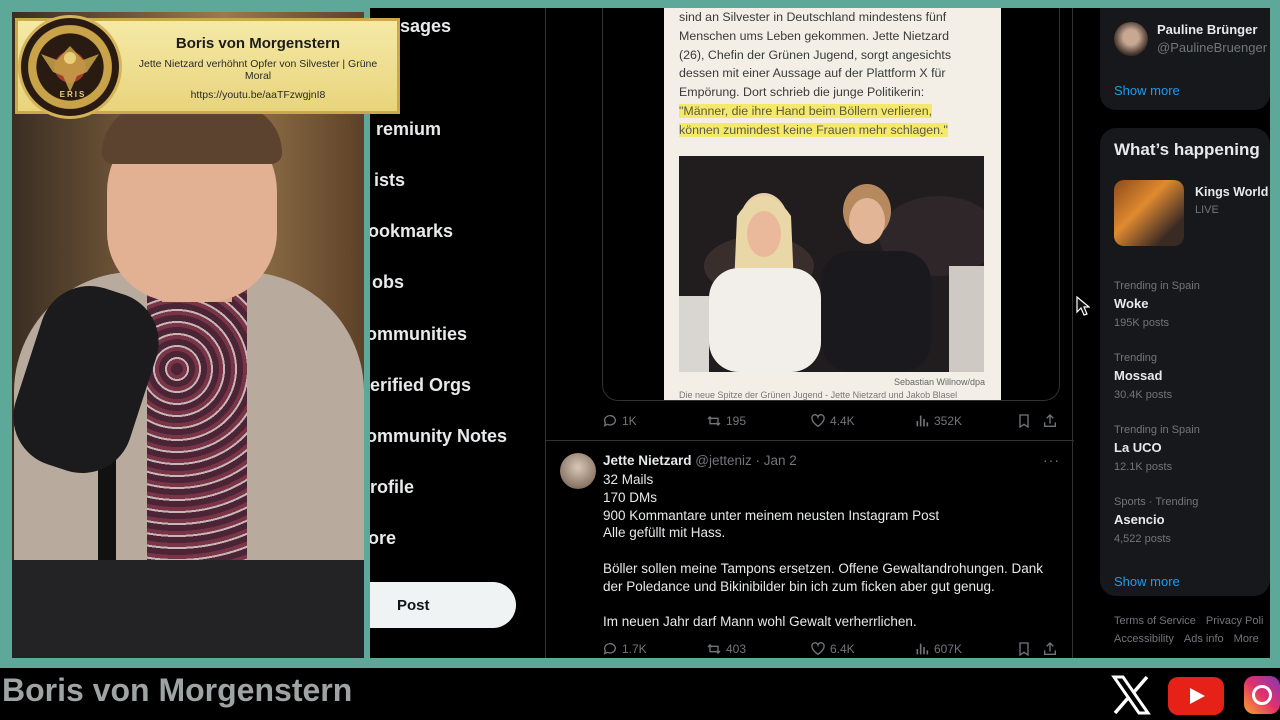 The width and height of the screenshot is (1280, 720). I want to click on repost-button: 403, so click(726, 649).